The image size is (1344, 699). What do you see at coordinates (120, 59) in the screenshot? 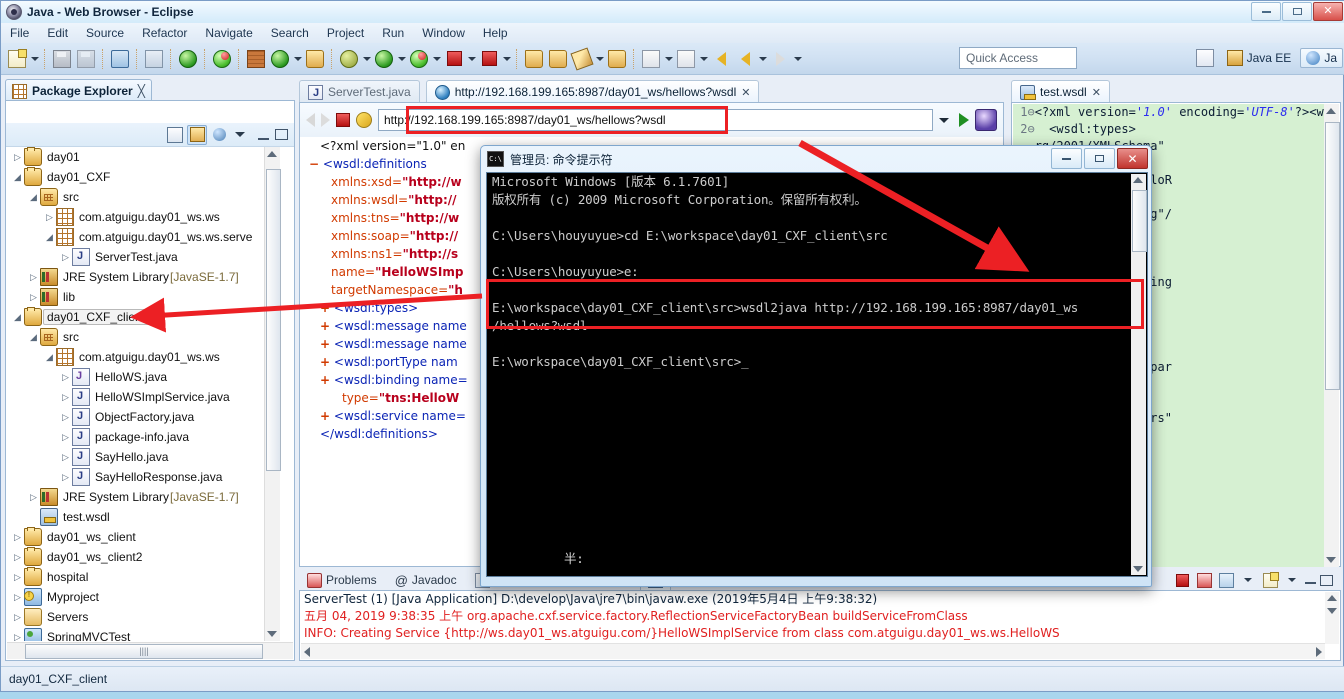
I see `print-icon` at bounding box center [120, 59].